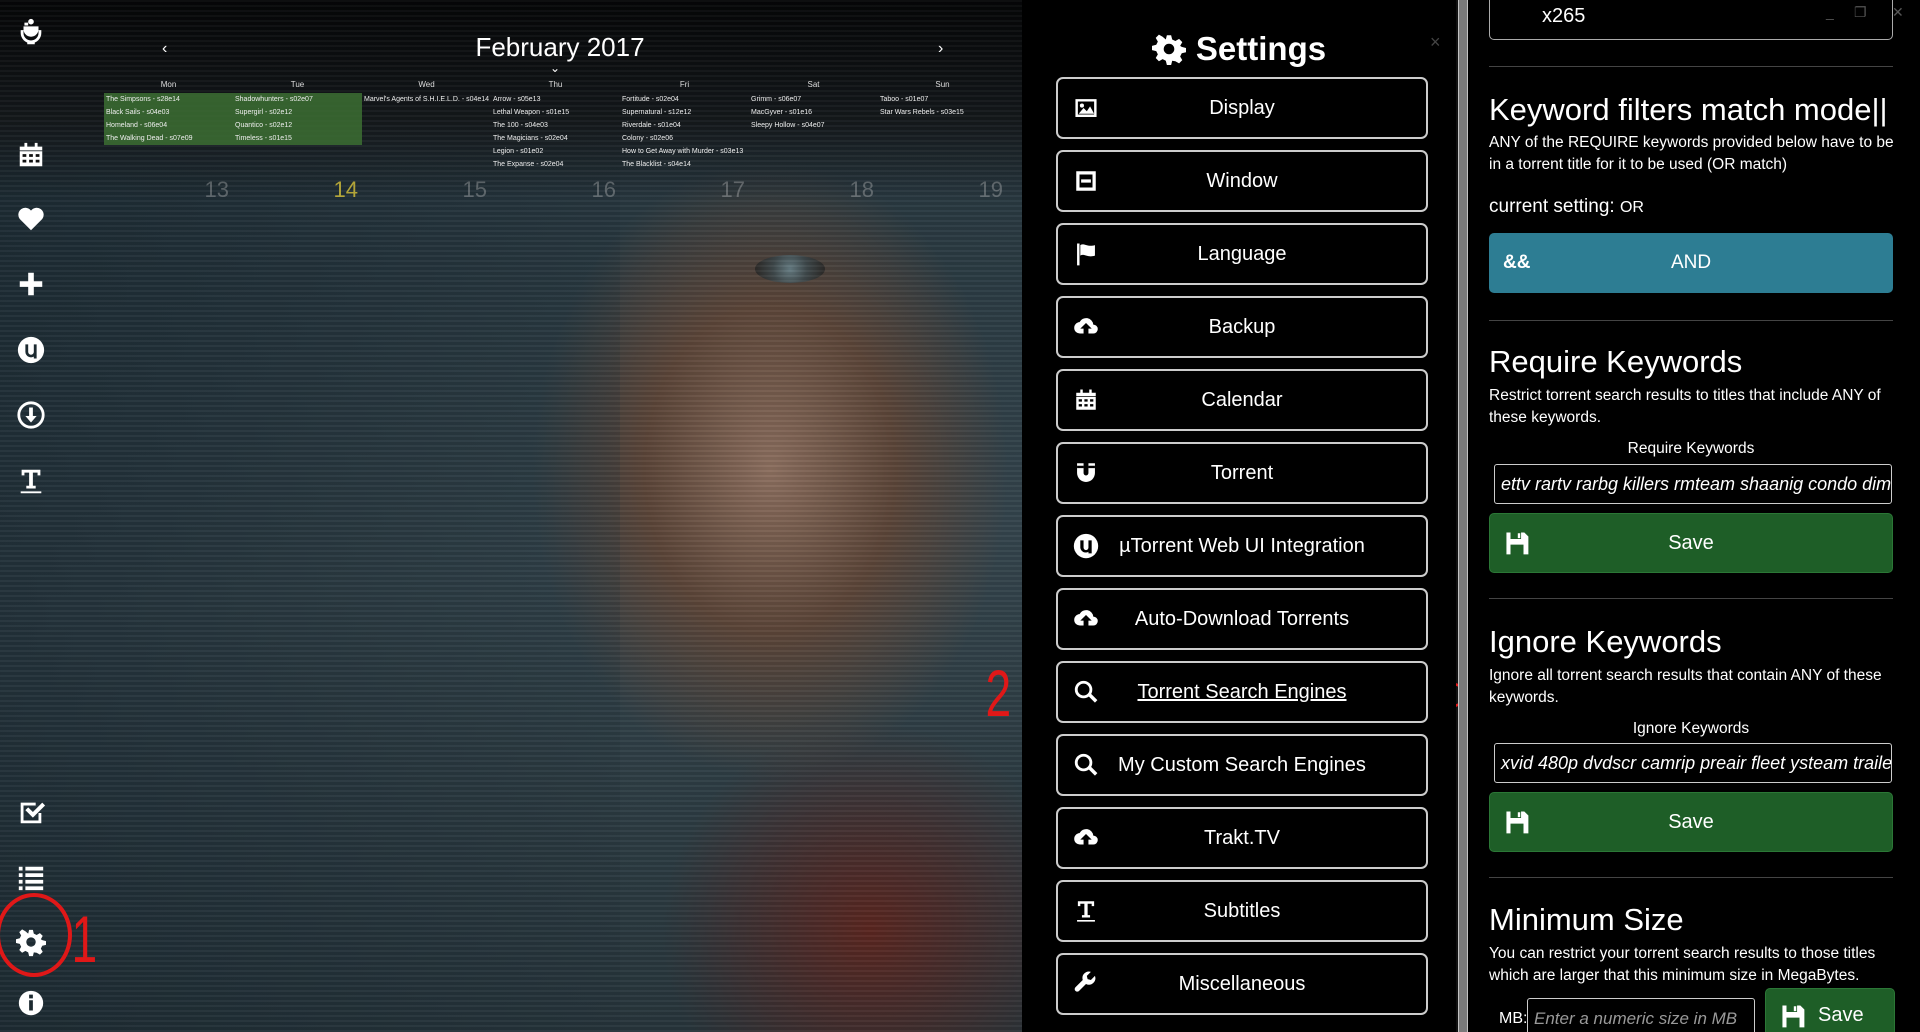  Describe the element at coordinates (1641, 1015) in the screenshot. I see `minimum-size-input: Enter a numeric size in MB` at that location.